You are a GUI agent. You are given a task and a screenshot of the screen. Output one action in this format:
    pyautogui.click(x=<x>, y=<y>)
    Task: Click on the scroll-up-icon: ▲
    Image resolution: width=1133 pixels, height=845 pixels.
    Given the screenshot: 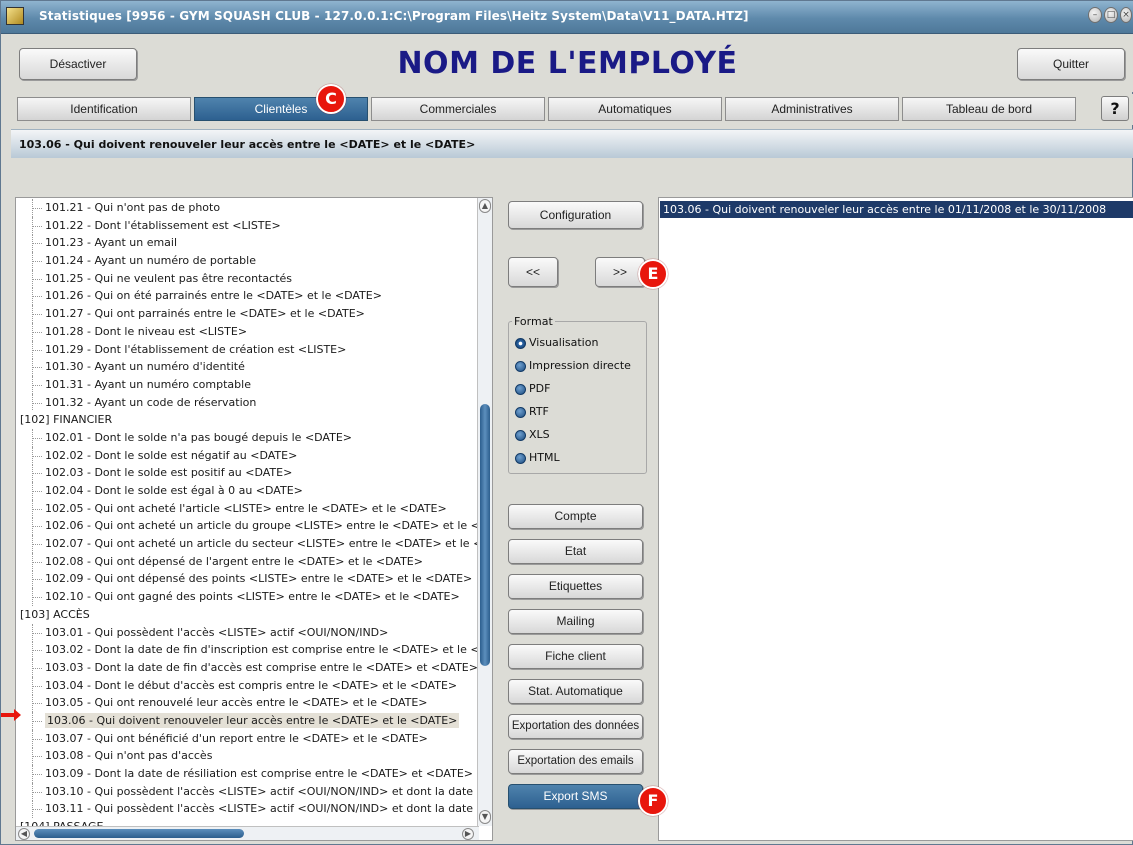 What is the action you would take?
    pyautogui.click(x=485, y=206)
    